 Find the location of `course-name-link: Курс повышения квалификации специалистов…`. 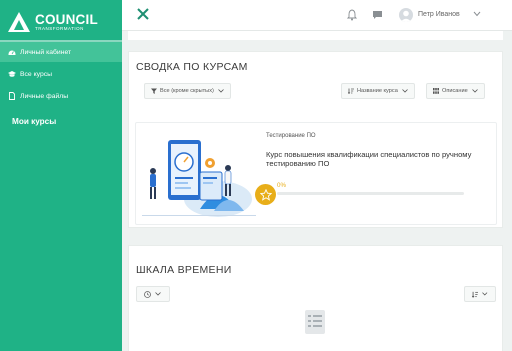

course-name-link: Курс повышения квалификации специалистов… is located at coordinates (371, 159).